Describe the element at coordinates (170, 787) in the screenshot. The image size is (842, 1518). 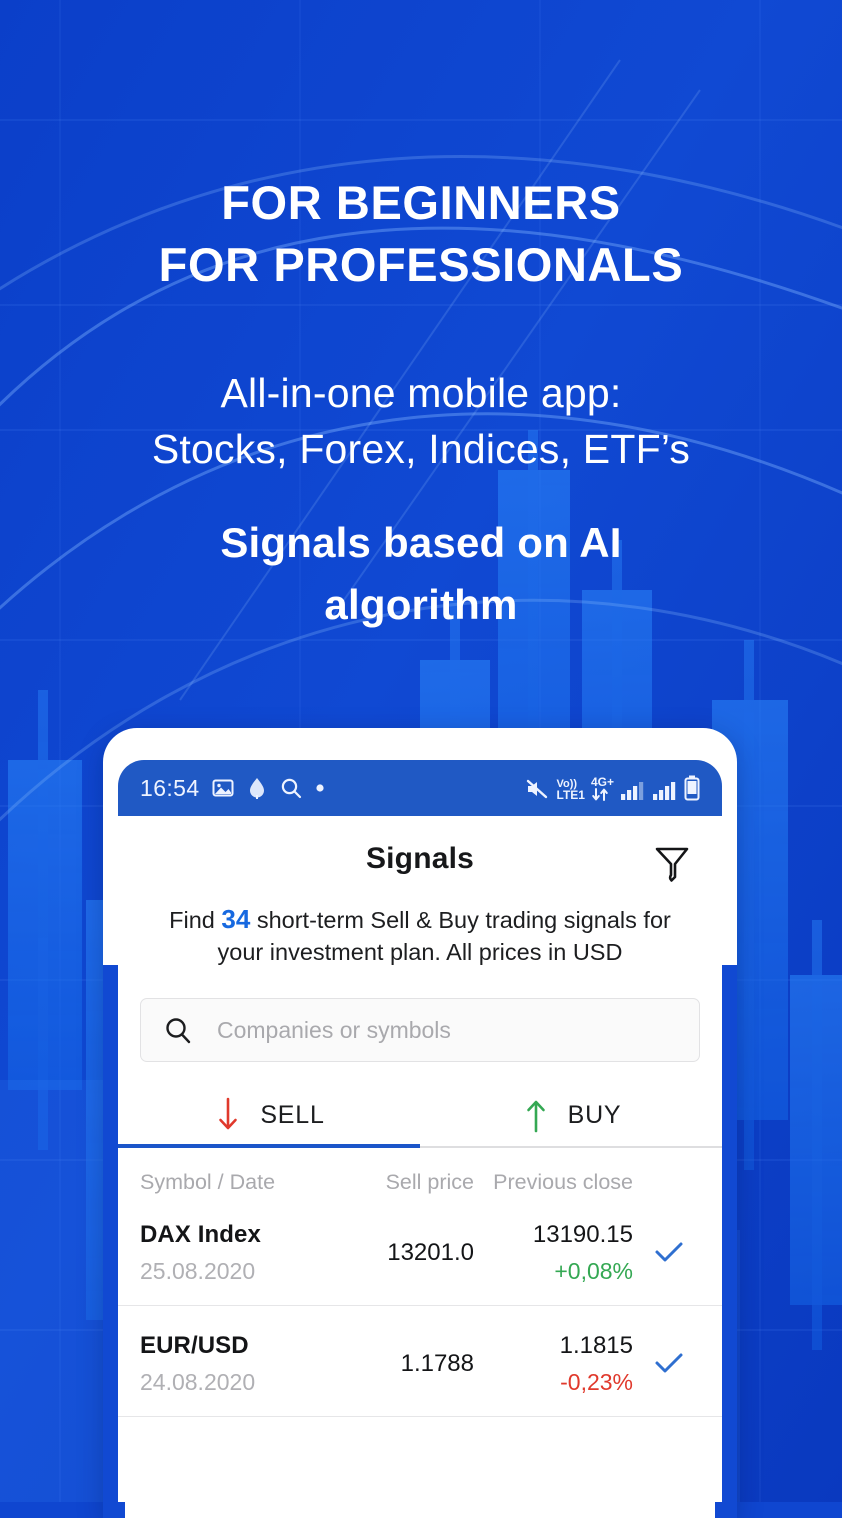
I see `status-bar-clock: 16:54` at that location.